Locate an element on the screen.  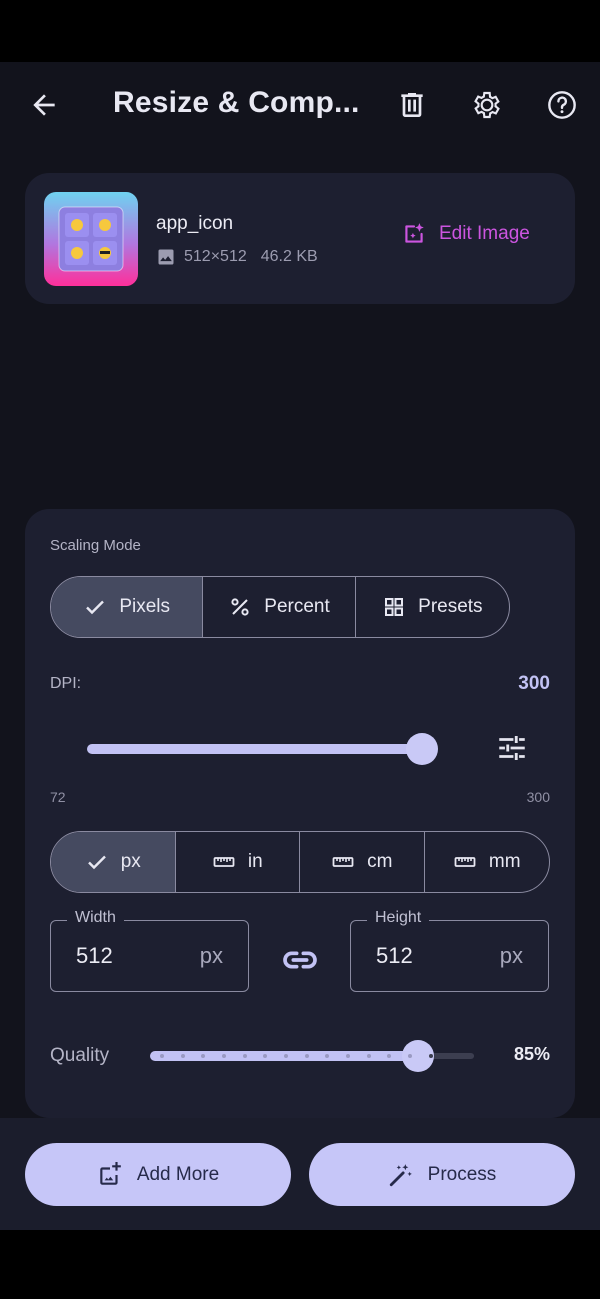
unit-mm-button: mm is located at coordinates (487, 862).